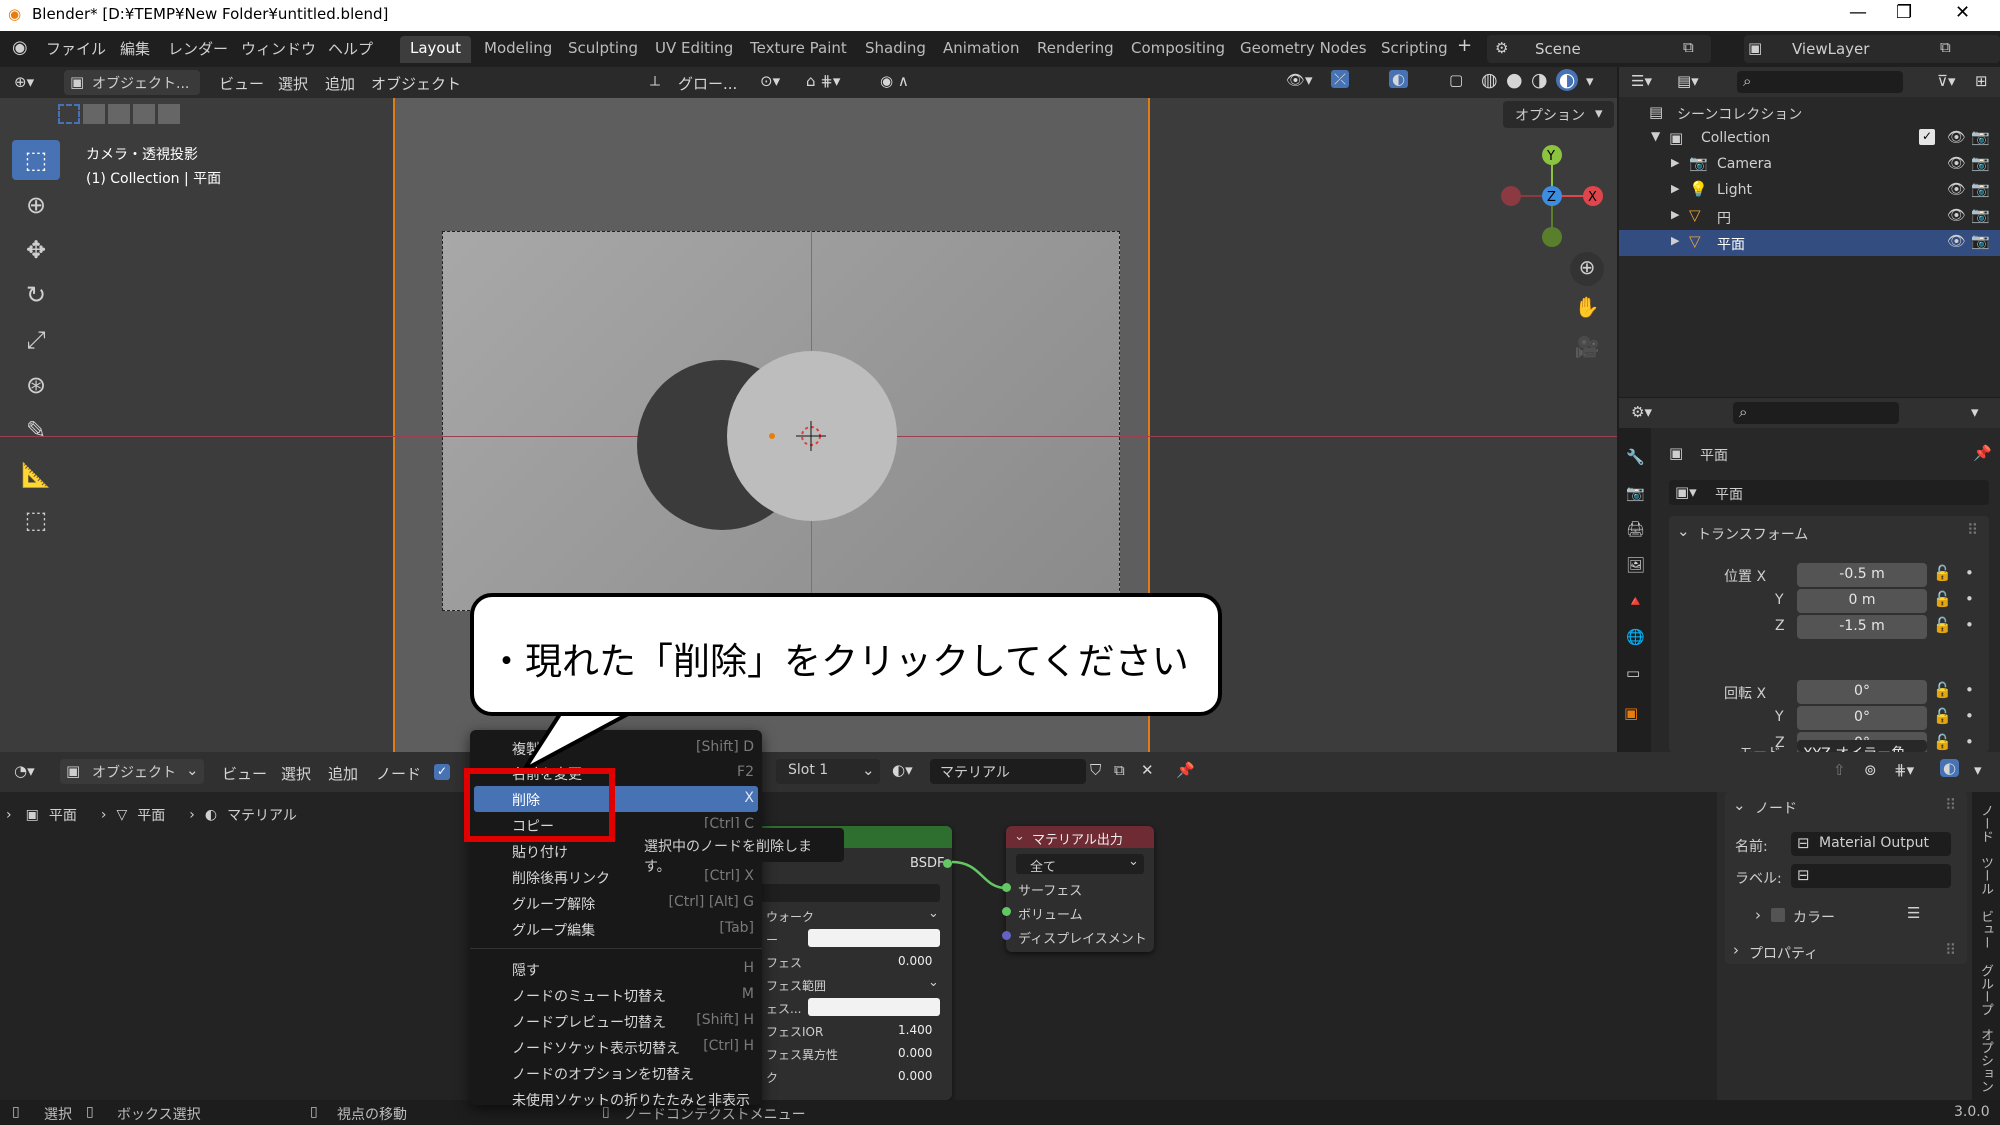 The height and width of the screenshot is (1125, 2000). What do you see at coordinates (1587, 269) in the screenshot?
I see `zoom-icon: ⊕` at bounding box center [1587, 269].